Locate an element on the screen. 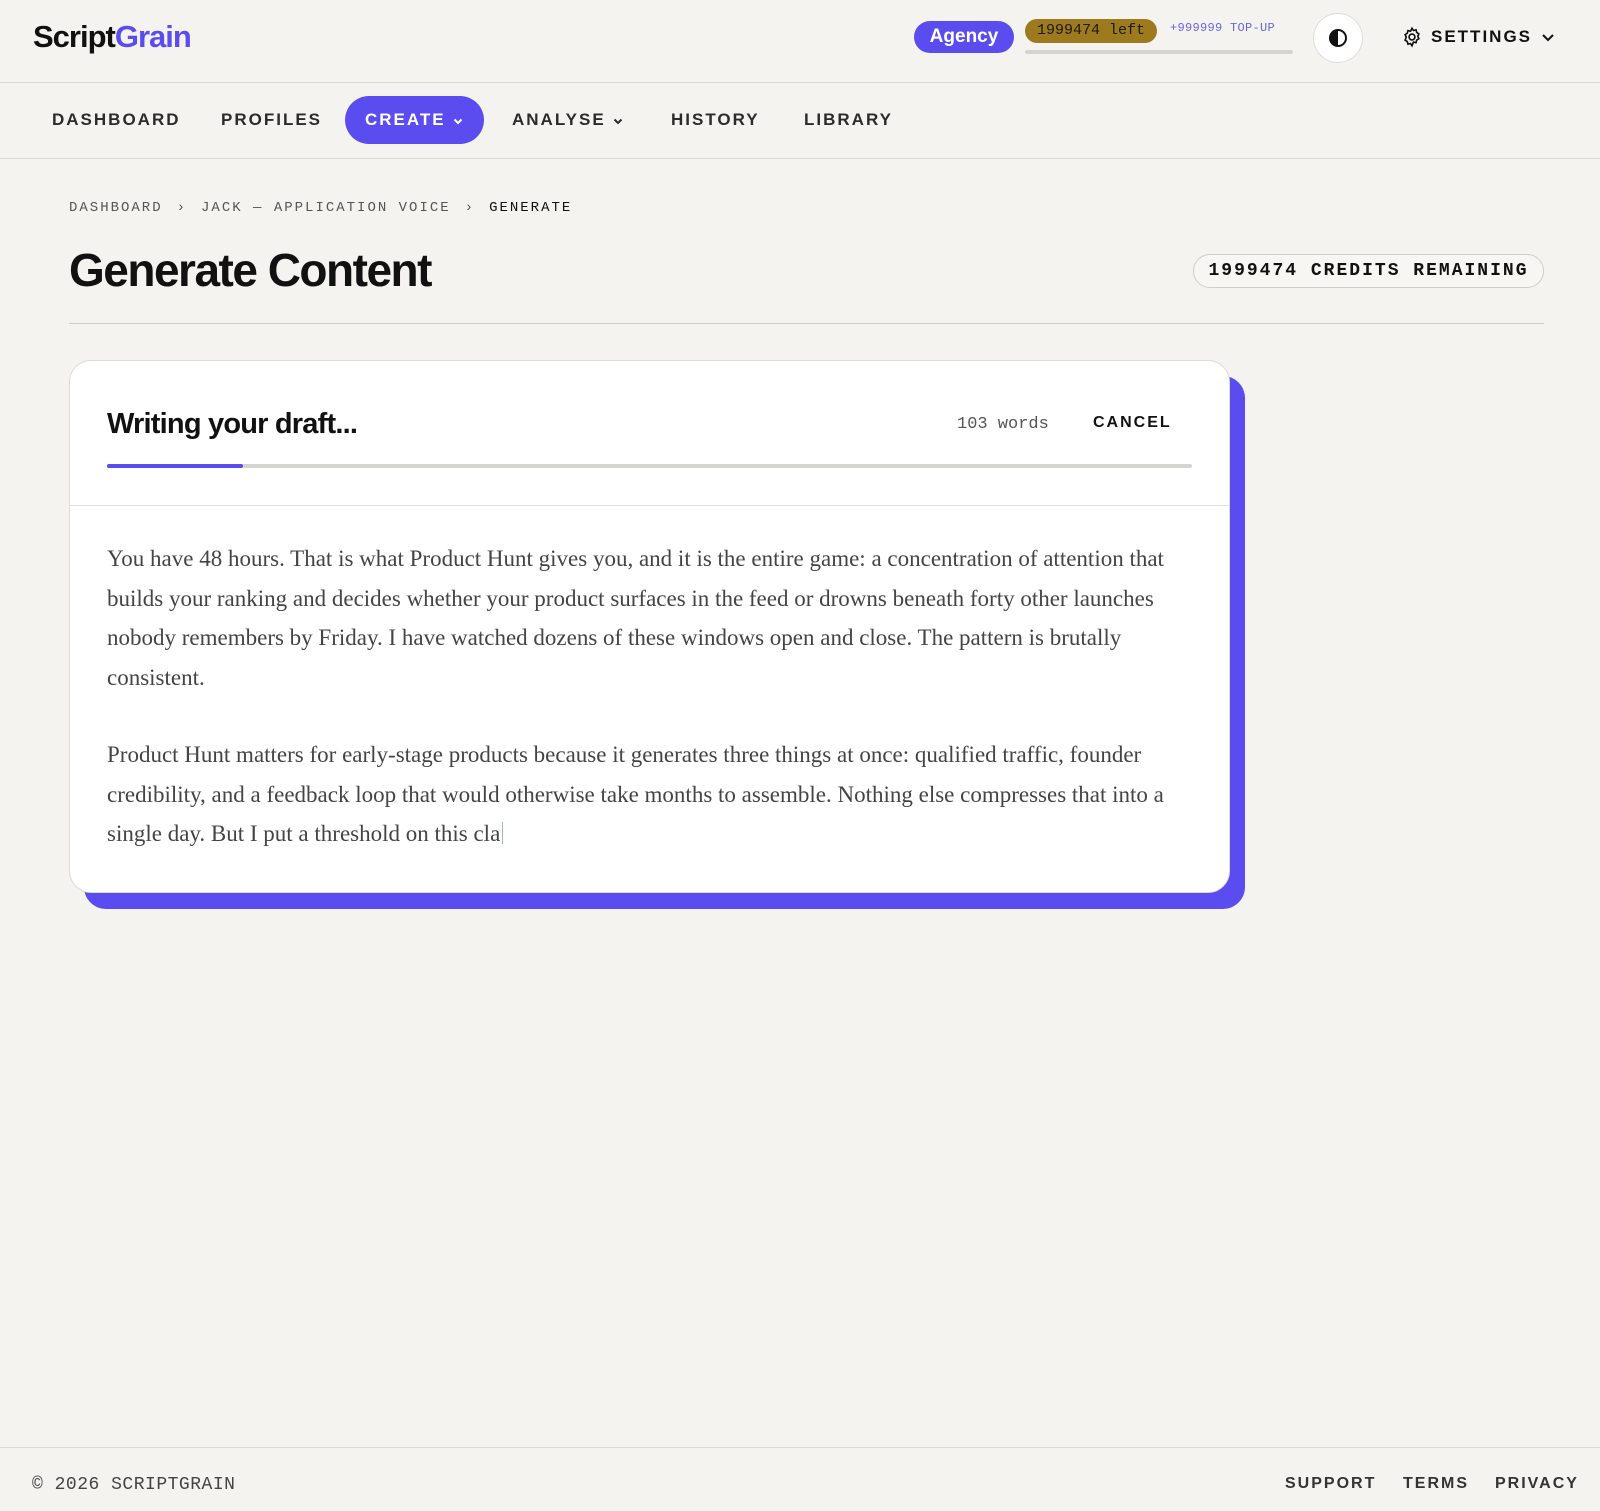 The width and height of the screenshot is (1600, 1511). logo: ScriptGrain is located at coordinates (112, 37).